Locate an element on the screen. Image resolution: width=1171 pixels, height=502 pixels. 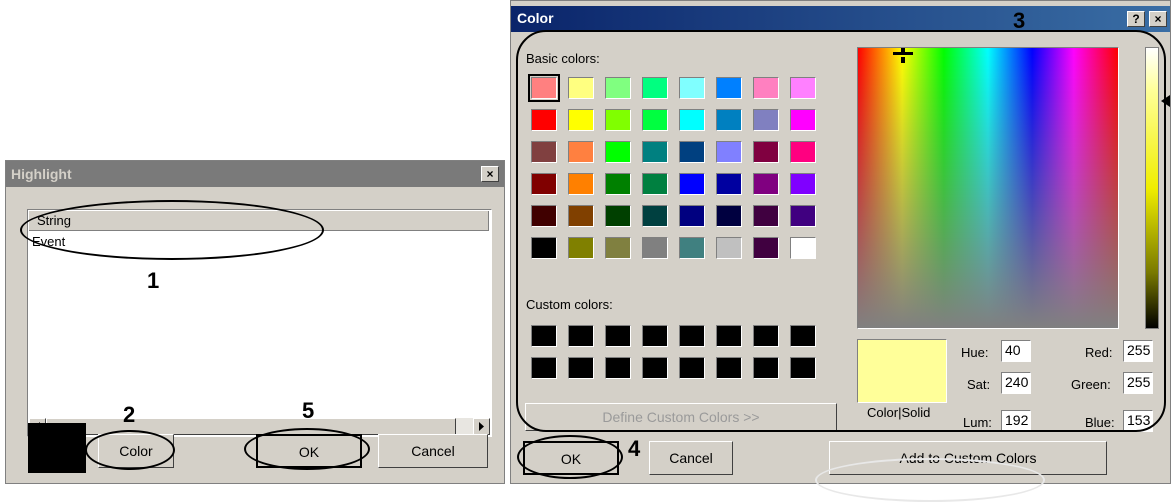
list-item: Event is located at coordinates (48, 241).